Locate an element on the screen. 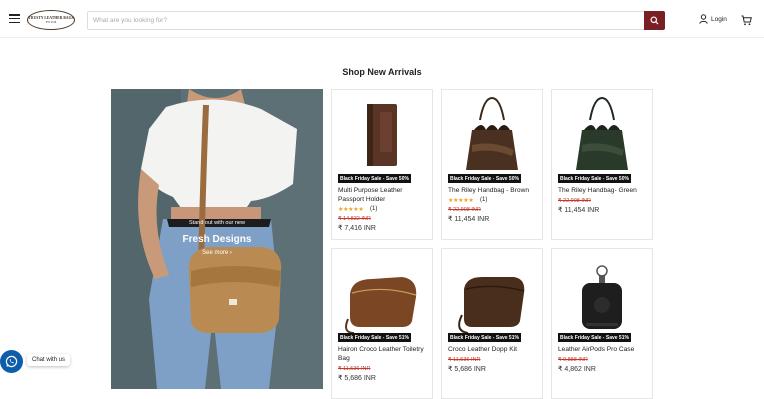  login-link: Login is located at coordinates (713, 19).